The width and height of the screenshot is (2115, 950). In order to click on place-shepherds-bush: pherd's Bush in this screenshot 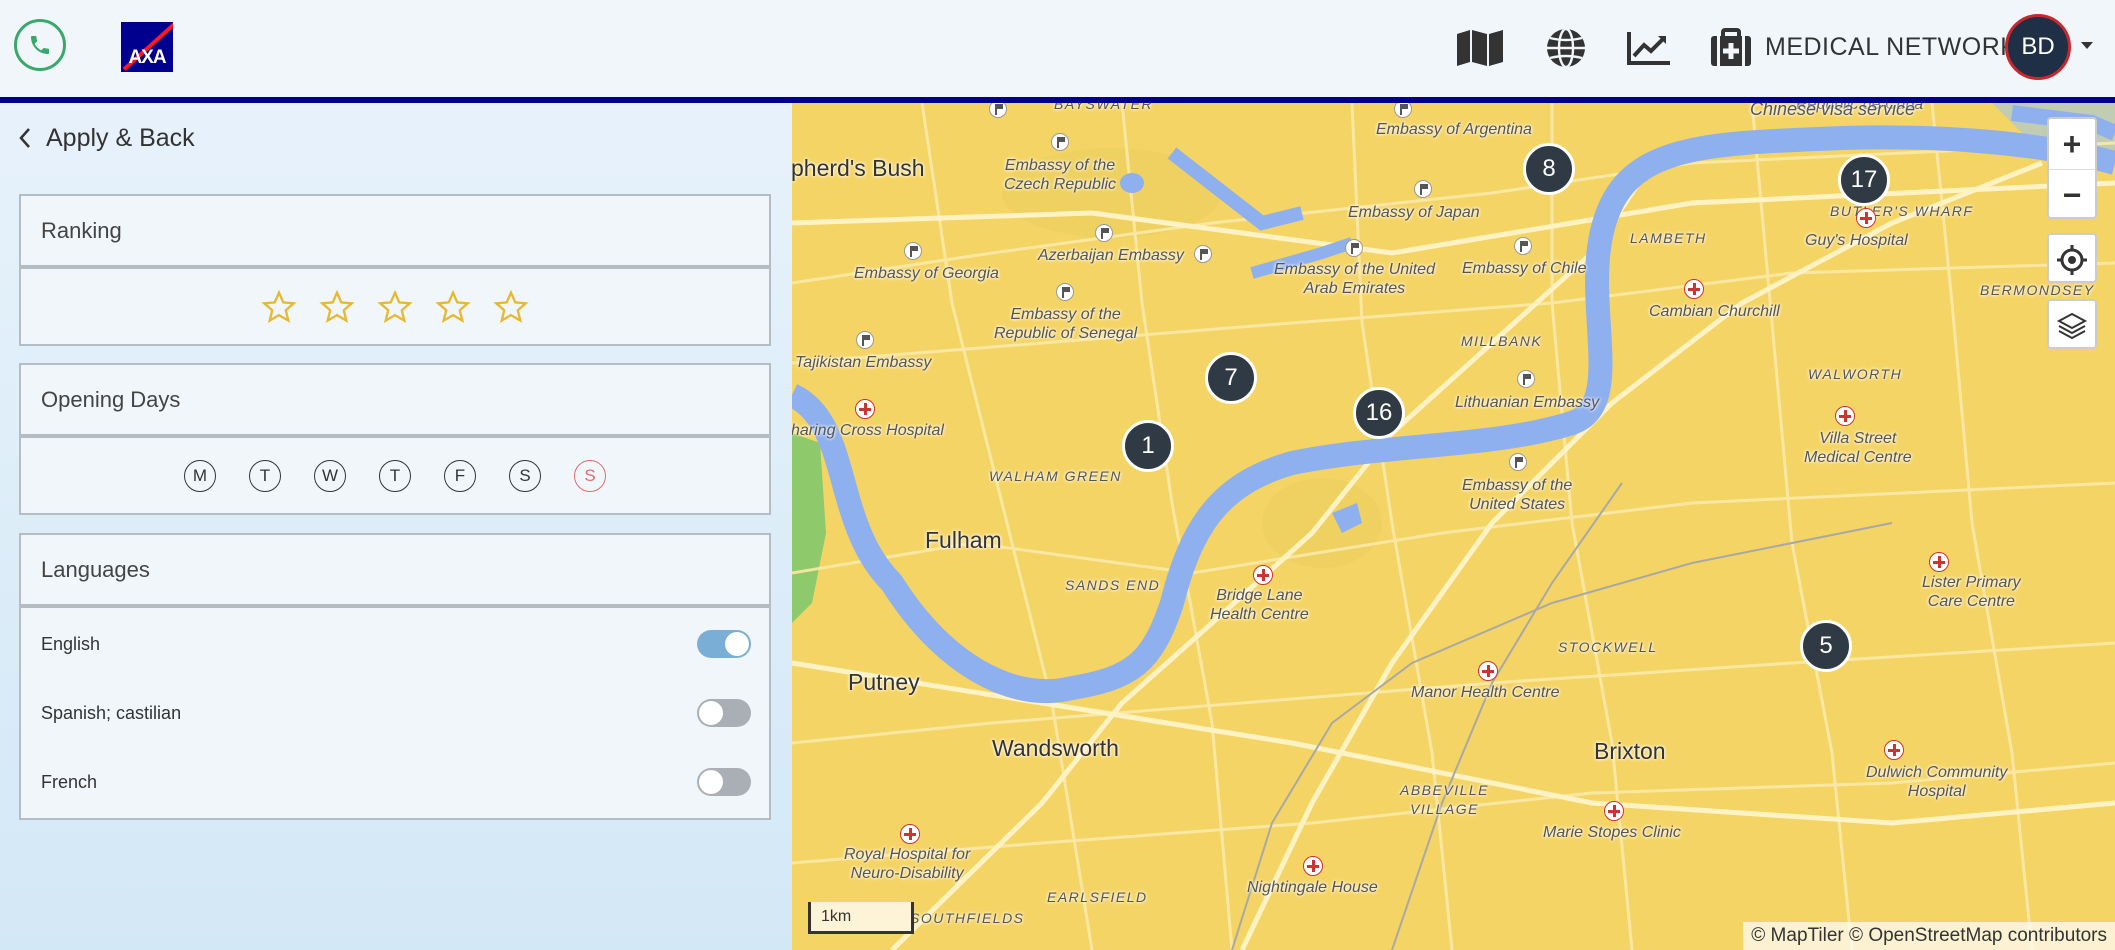, I will do `click(858, 168)`.